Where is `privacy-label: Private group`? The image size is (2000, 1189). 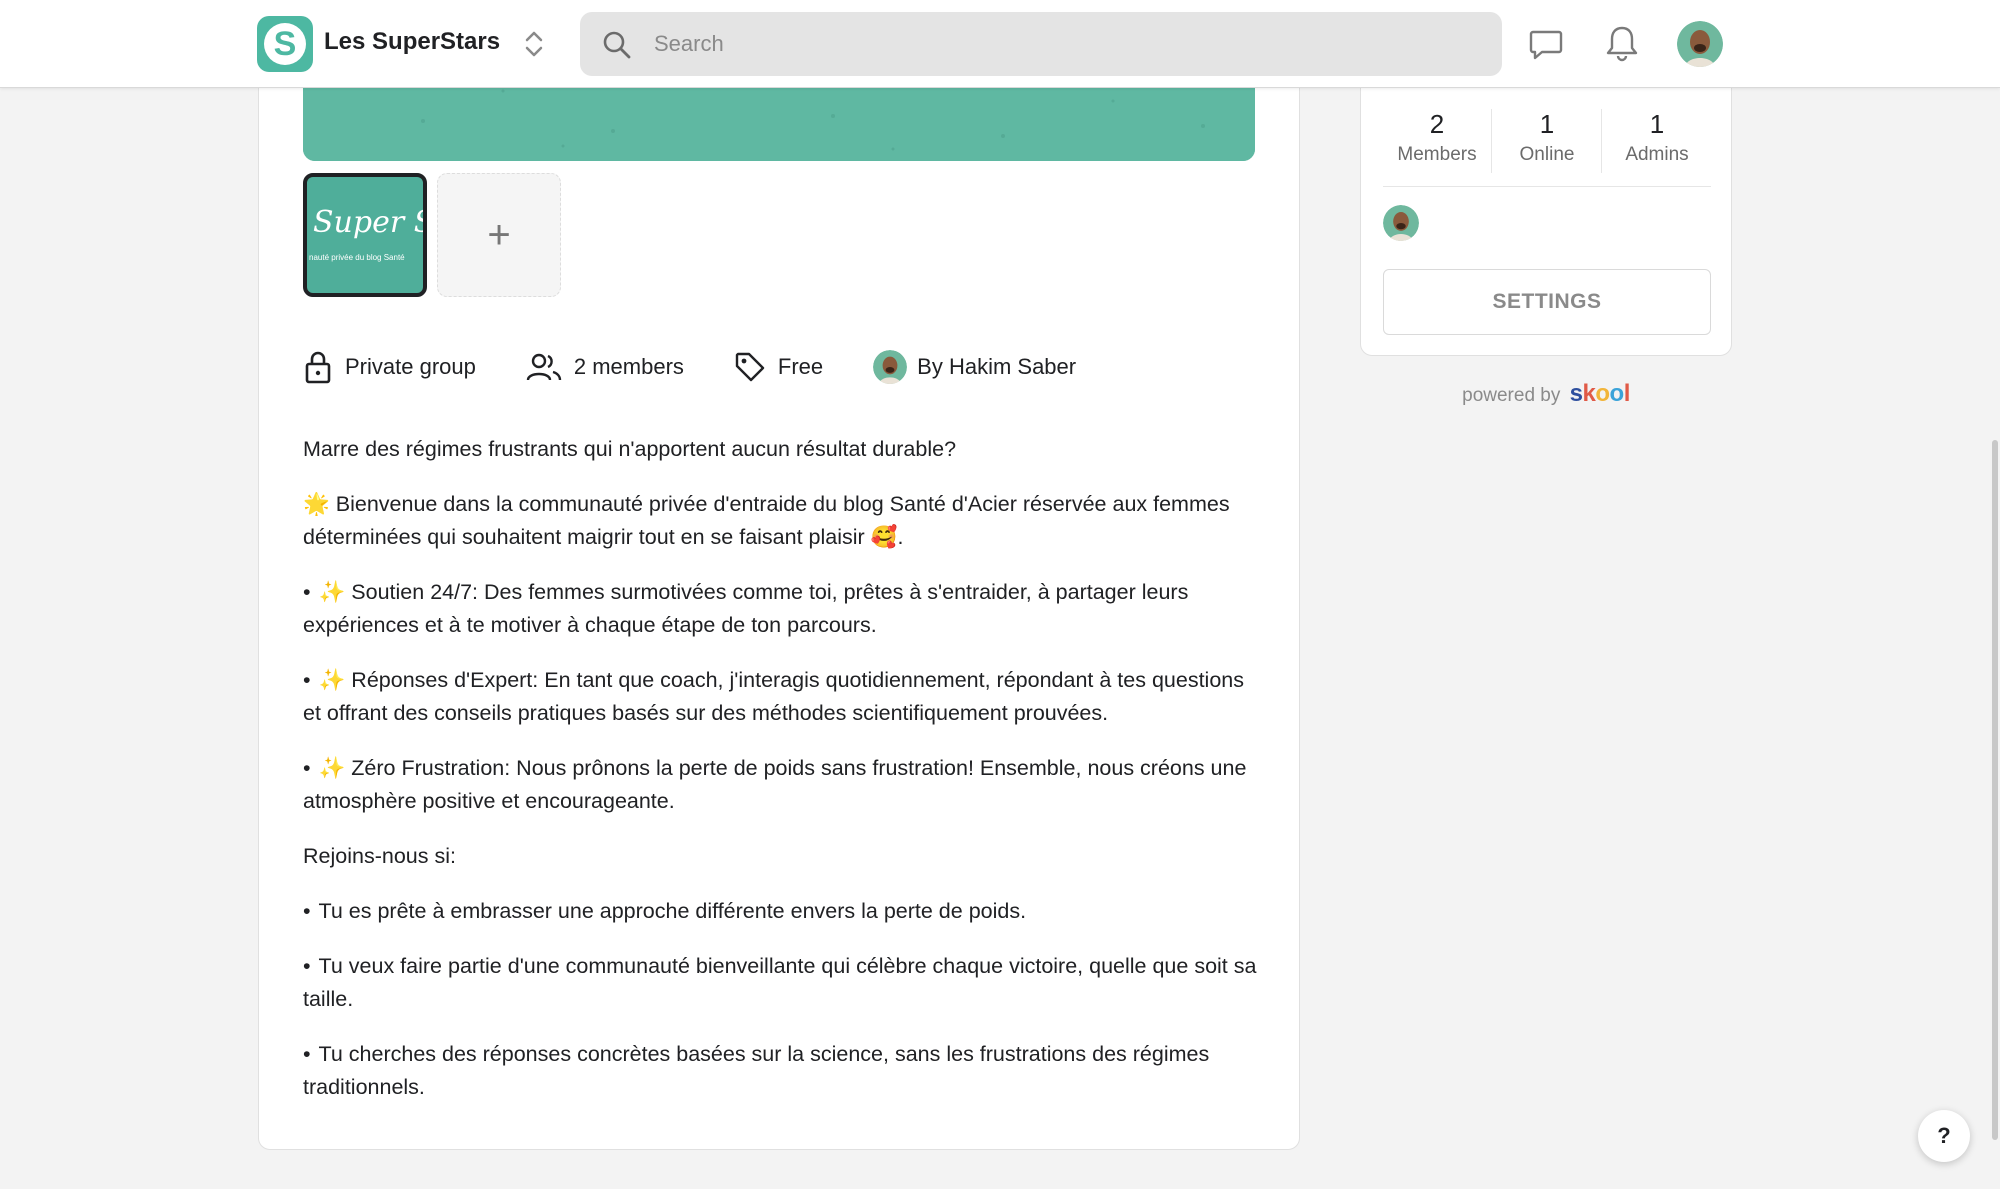 privacy-label: Private group is located at coordinates (410, 366).